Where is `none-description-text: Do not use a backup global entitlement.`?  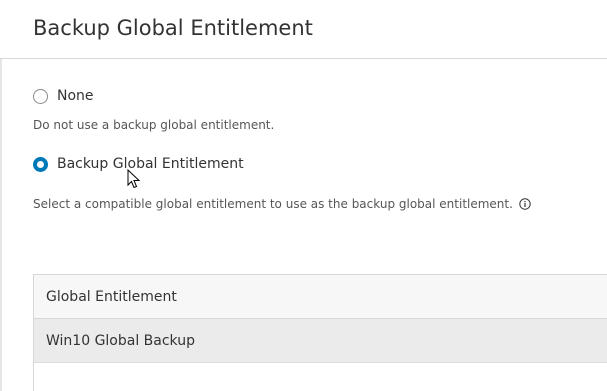
none-description-text: Do not use a backup global entitlement. is located at coordinates (154, 125).